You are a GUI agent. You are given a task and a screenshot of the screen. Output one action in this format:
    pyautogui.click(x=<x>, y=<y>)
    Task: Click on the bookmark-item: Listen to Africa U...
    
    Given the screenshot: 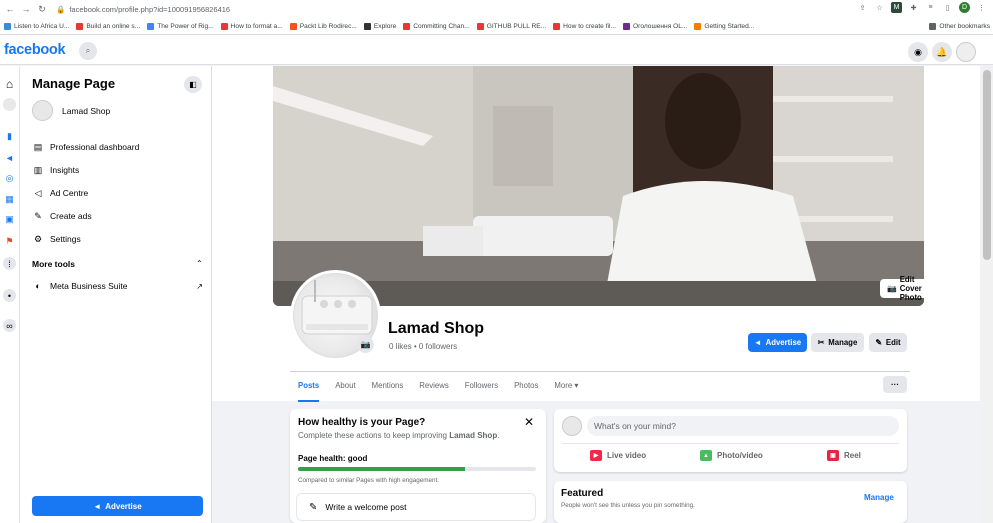 What is the action you would take?
    pyautogui.click(x=36, y=26)
    